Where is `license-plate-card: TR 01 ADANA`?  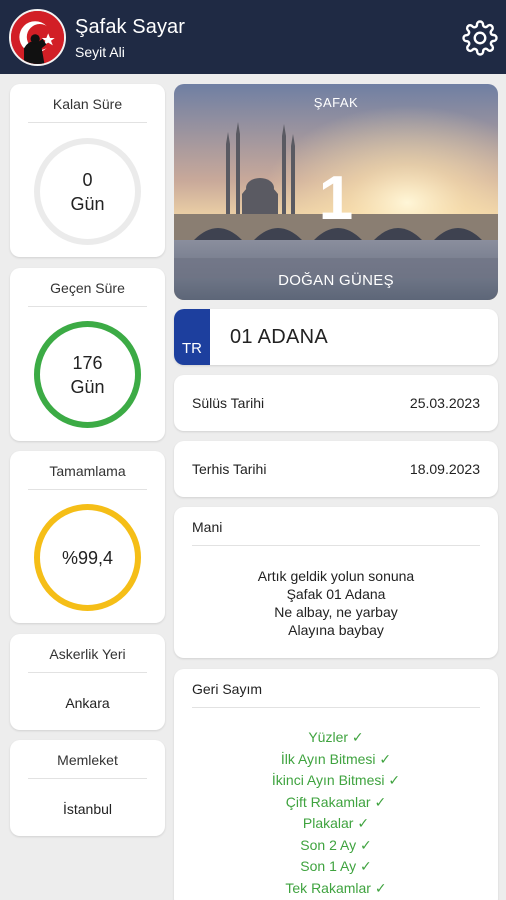 license-plate-card: TR 01 ADANA is located at coordinates (336, 337).